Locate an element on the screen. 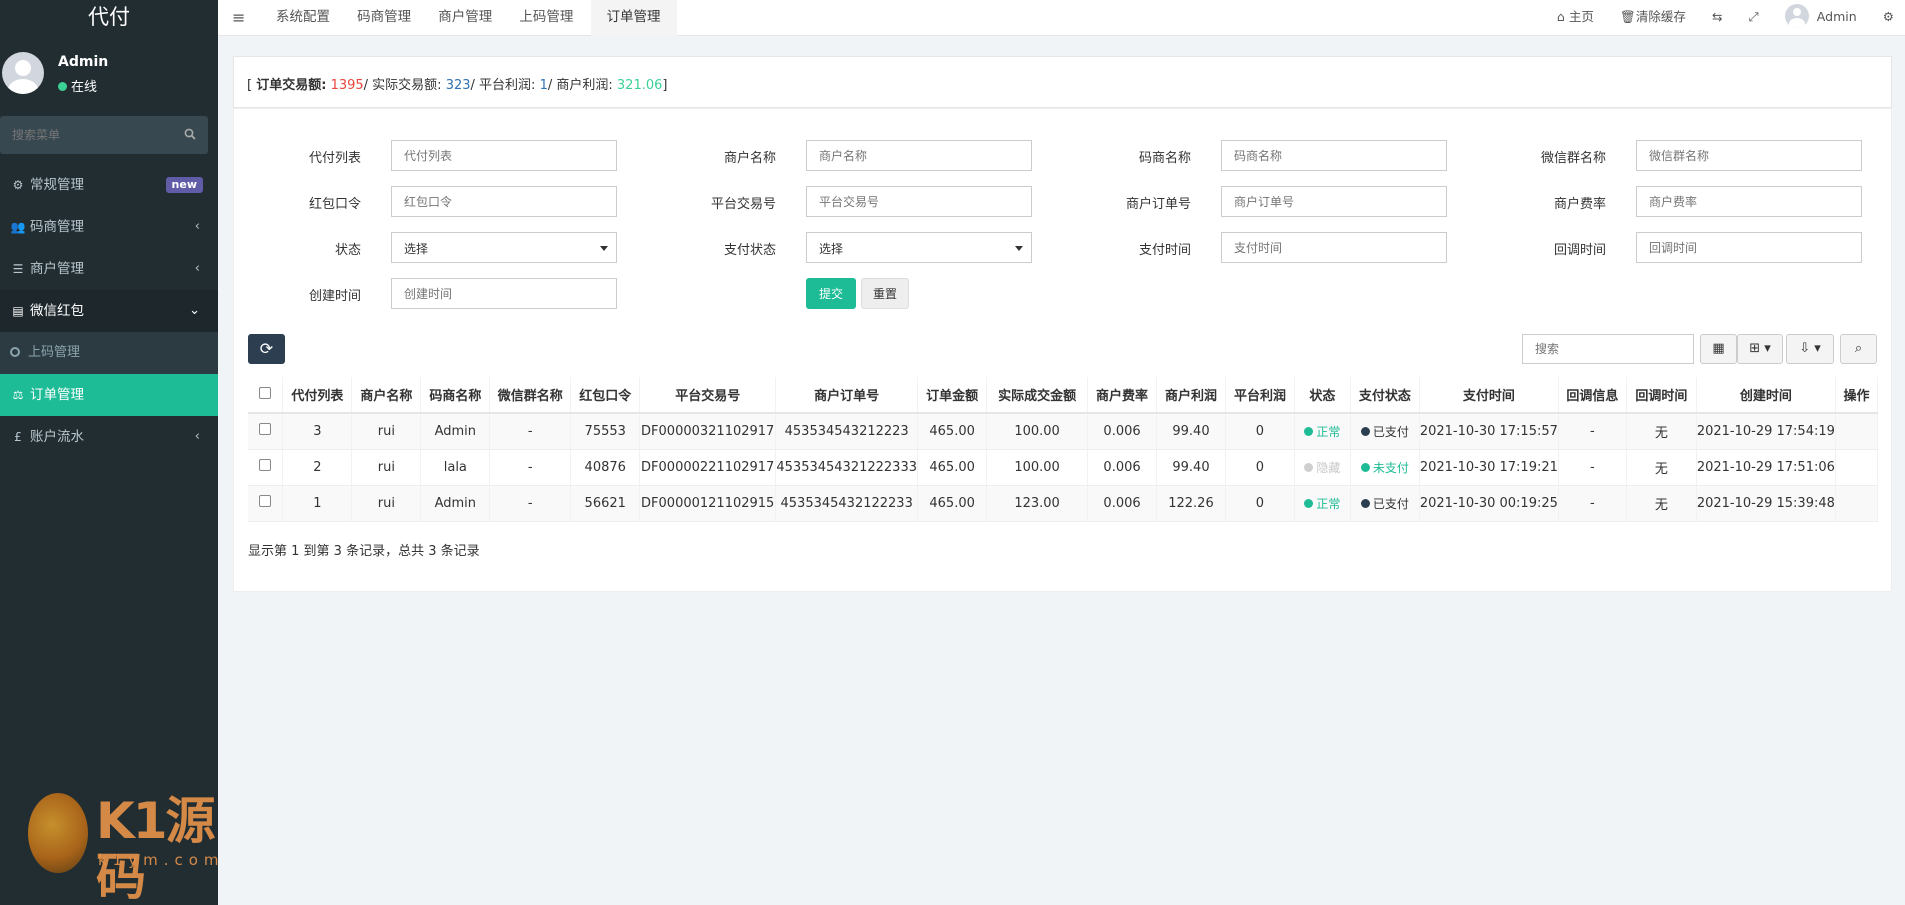 This screenshot has width=1905, height=905. sidebar-item-orders: ⚖ 订单管理 is located at coordinates (109, 395).